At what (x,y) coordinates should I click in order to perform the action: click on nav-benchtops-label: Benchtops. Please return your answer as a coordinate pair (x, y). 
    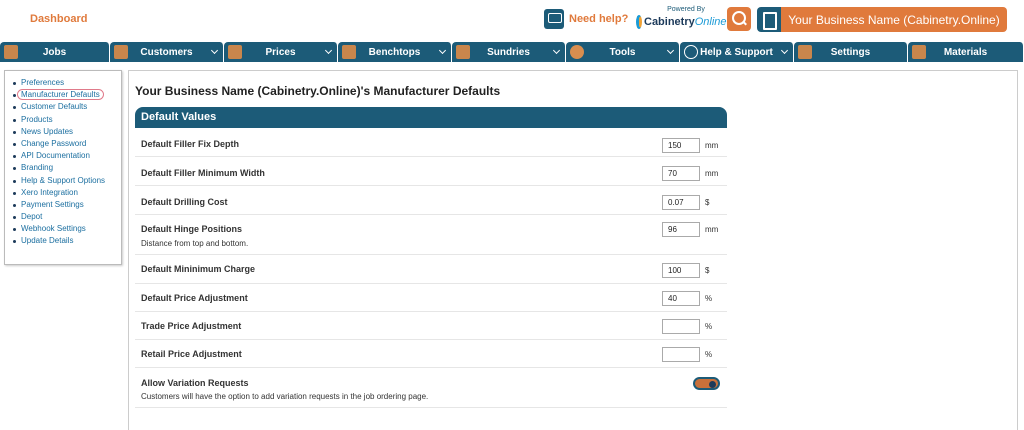
    Looking at the image, I should click on (394, 52).